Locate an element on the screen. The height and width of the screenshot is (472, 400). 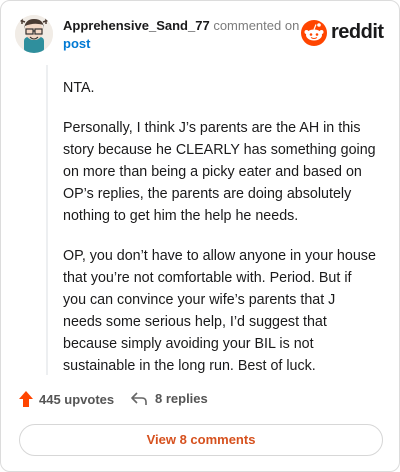
avatar-icon is located at coordinates (34, 34).